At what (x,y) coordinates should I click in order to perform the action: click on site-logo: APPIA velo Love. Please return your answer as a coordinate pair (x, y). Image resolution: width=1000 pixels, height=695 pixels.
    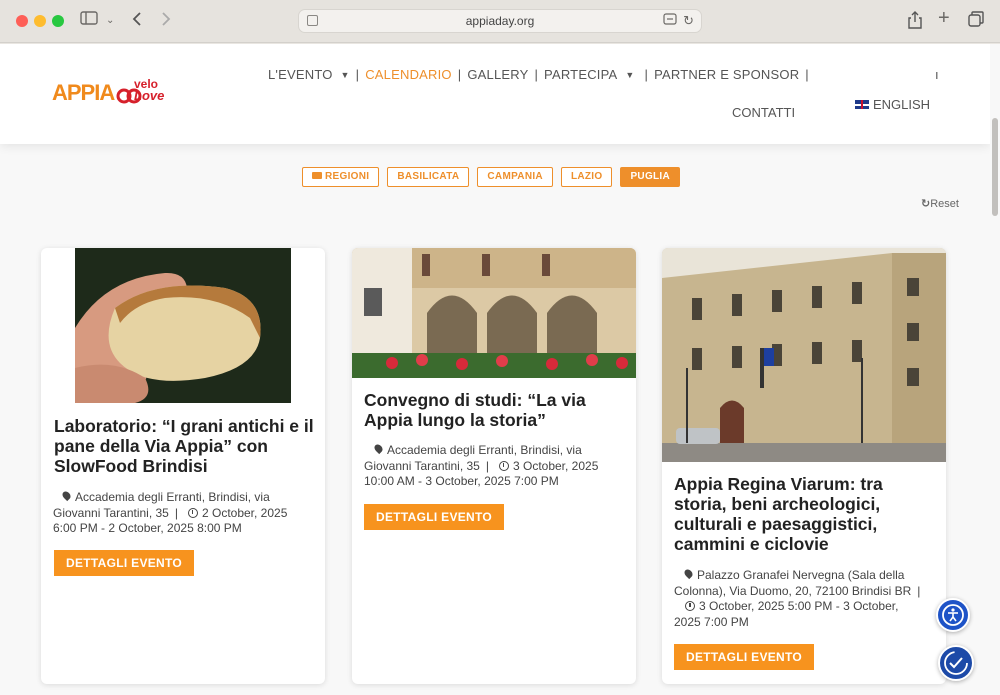
    Looking at the image, I should click on (113, 96).